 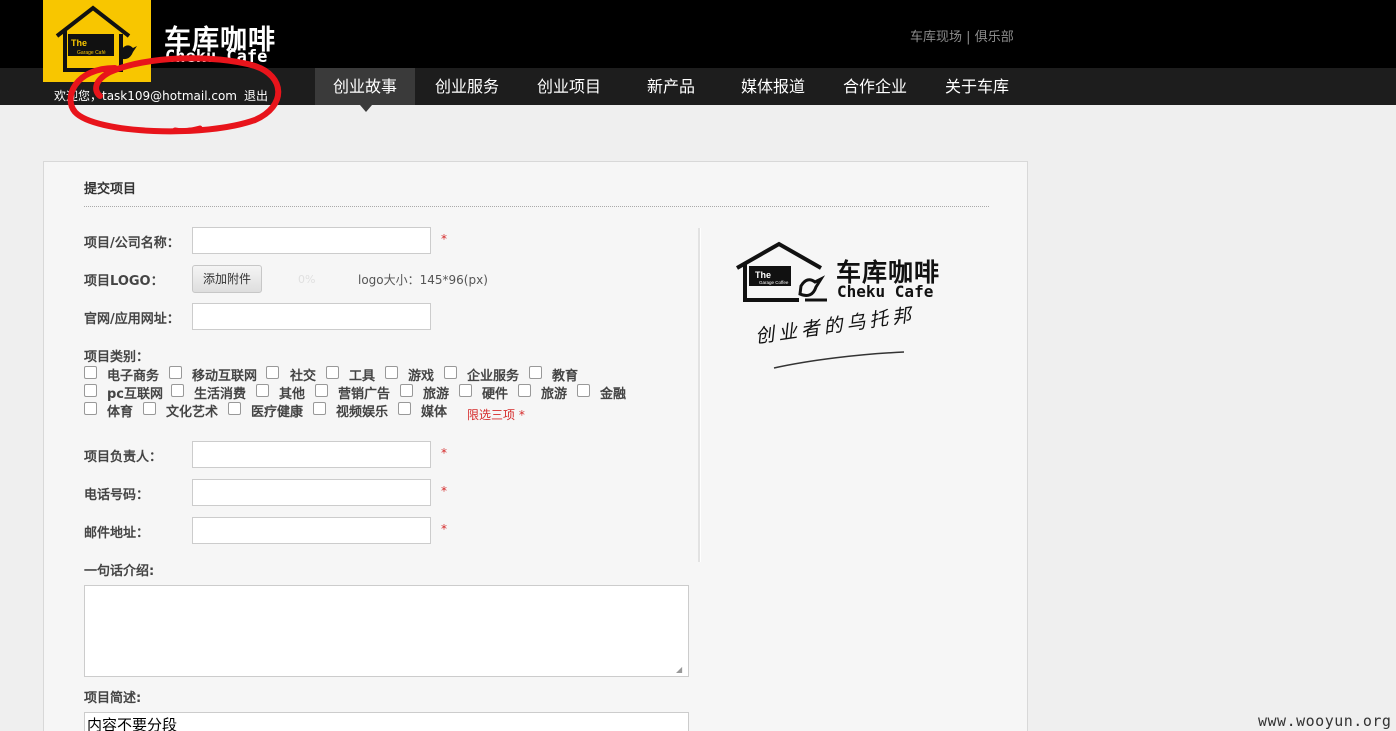 What do you see at coordinates (839, 360) in the screenshot?
I see `slogan-underline` at bounding box center [839, 360].